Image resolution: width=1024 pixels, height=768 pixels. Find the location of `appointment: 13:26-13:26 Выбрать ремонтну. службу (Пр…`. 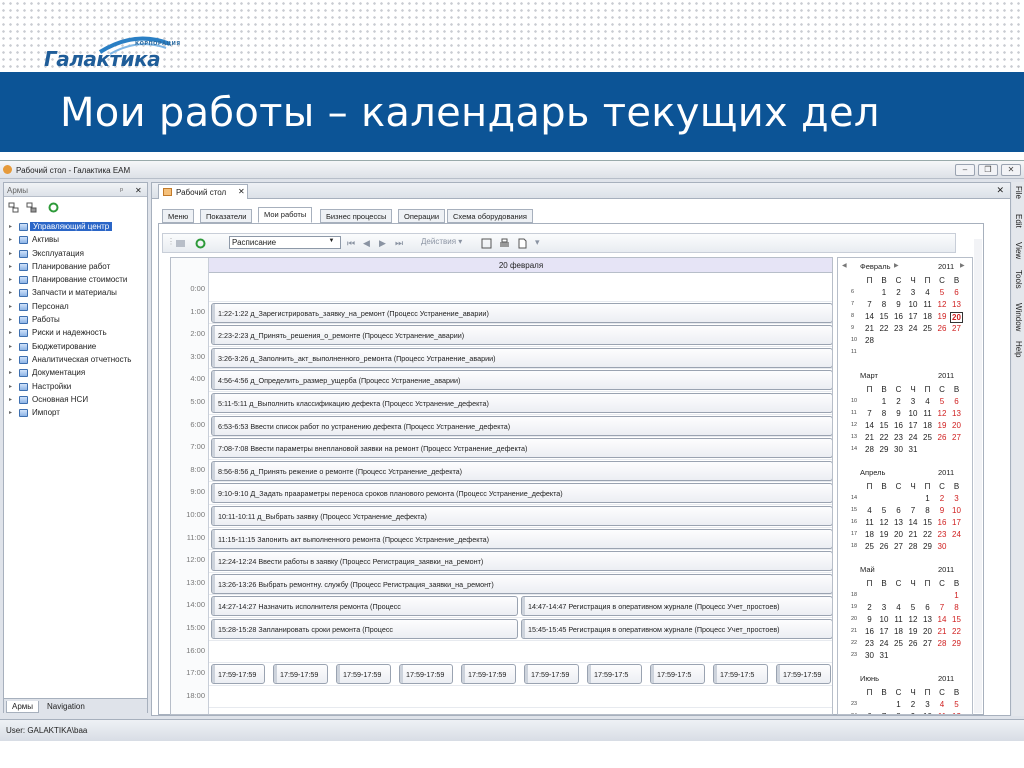

appointment: 13:26-13:26 Выбрать ремонтну. службу (Пр… is located at coordinates (521, 583).